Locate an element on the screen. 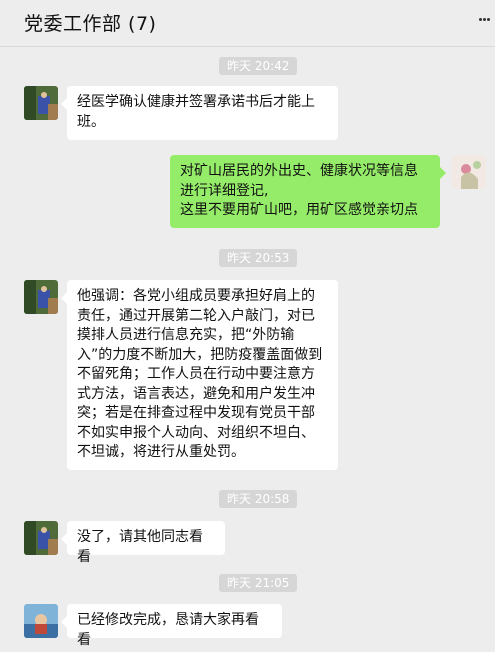 This screenshot has height=652, width=495. chat-title: 党委工作部 (7) is located at coordinates (90, 24).